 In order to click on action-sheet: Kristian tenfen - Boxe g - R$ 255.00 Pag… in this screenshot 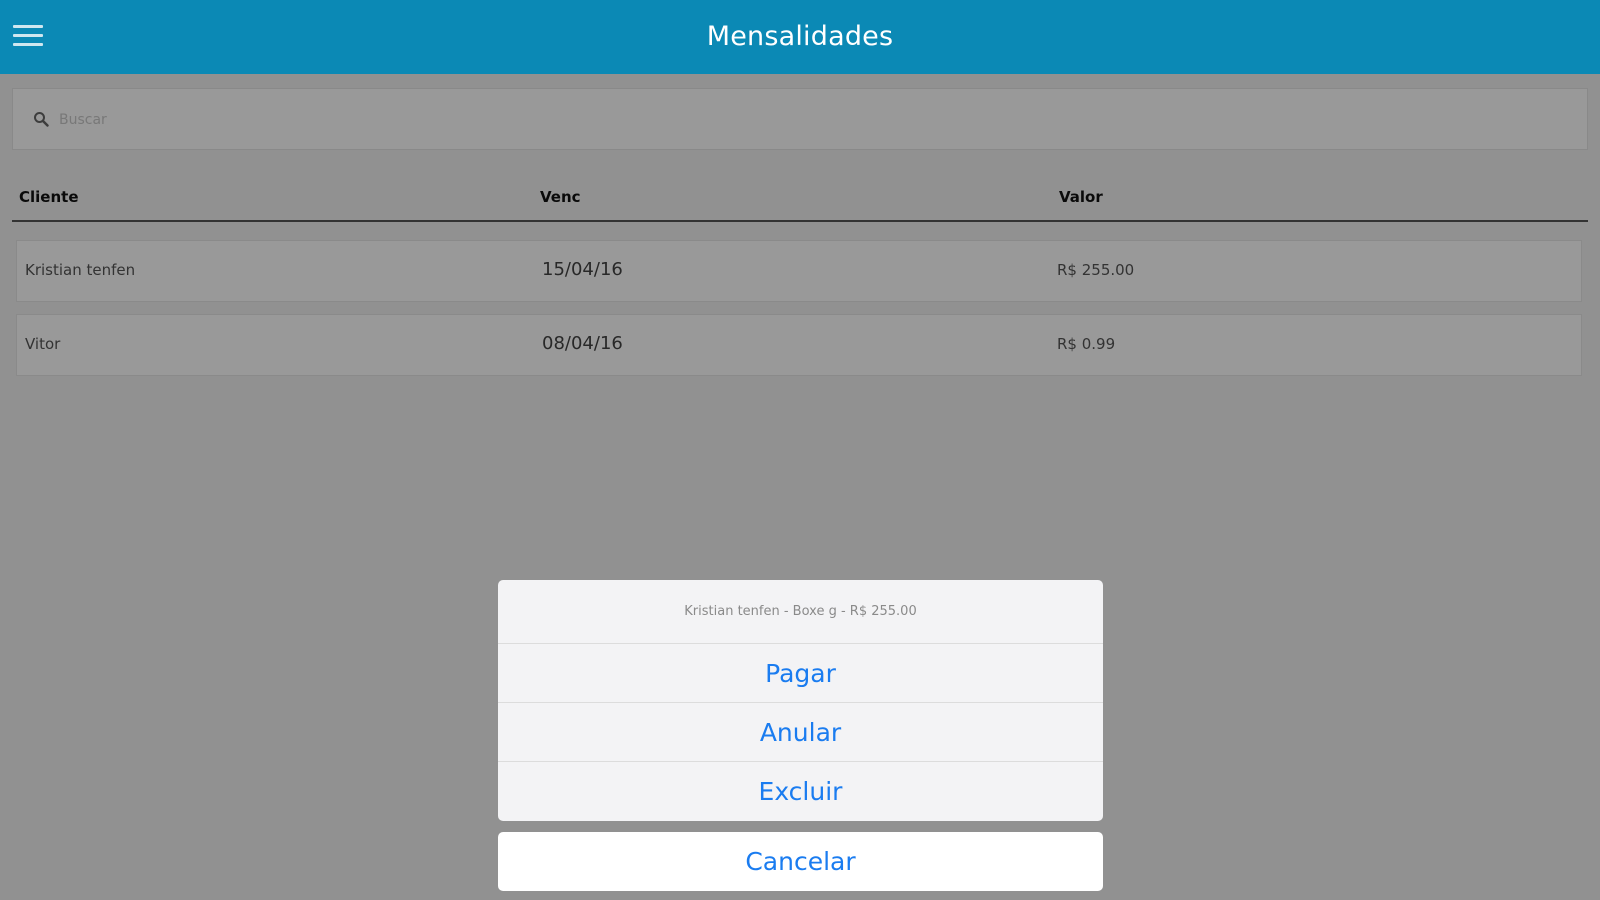, I will do `click(800, 700)`.